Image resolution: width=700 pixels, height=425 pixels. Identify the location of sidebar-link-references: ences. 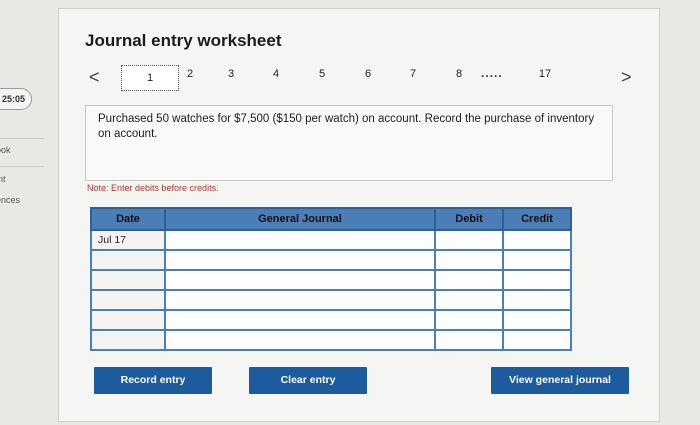
(10, 200).